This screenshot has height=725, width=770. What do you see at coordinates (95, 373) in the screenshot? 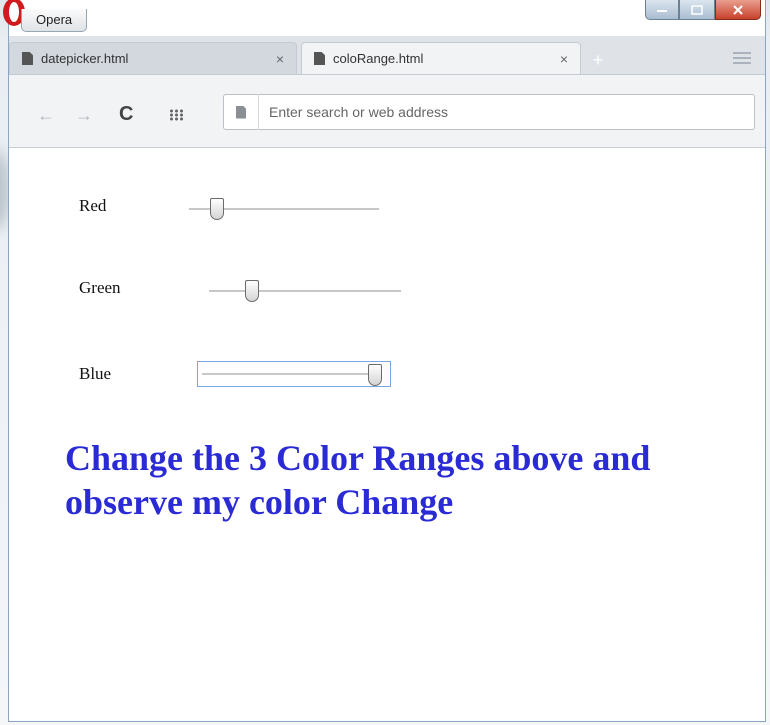
I see `blue-label: Blue` at bounding box center [95, 373].